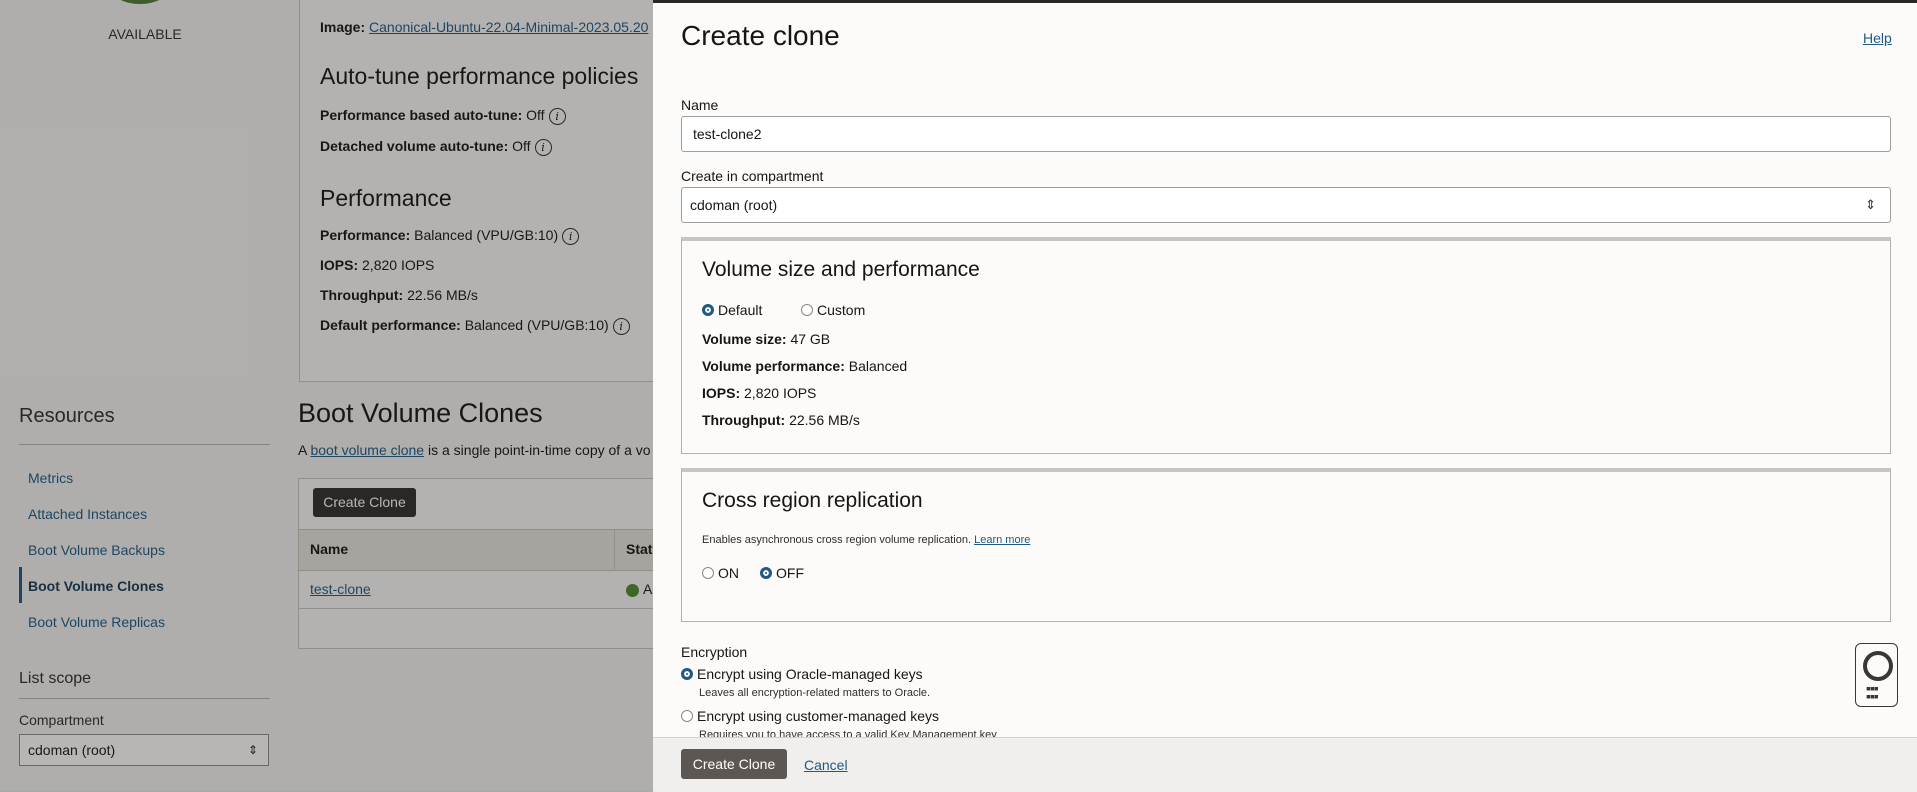 Image resolution: width=1917 pixels, height=792 pixels. What do you see at coordinates (766, 339) in the screenshot?
I see `volume-size-row: Volume size: 47 GB` at bounding box center [766, 339].